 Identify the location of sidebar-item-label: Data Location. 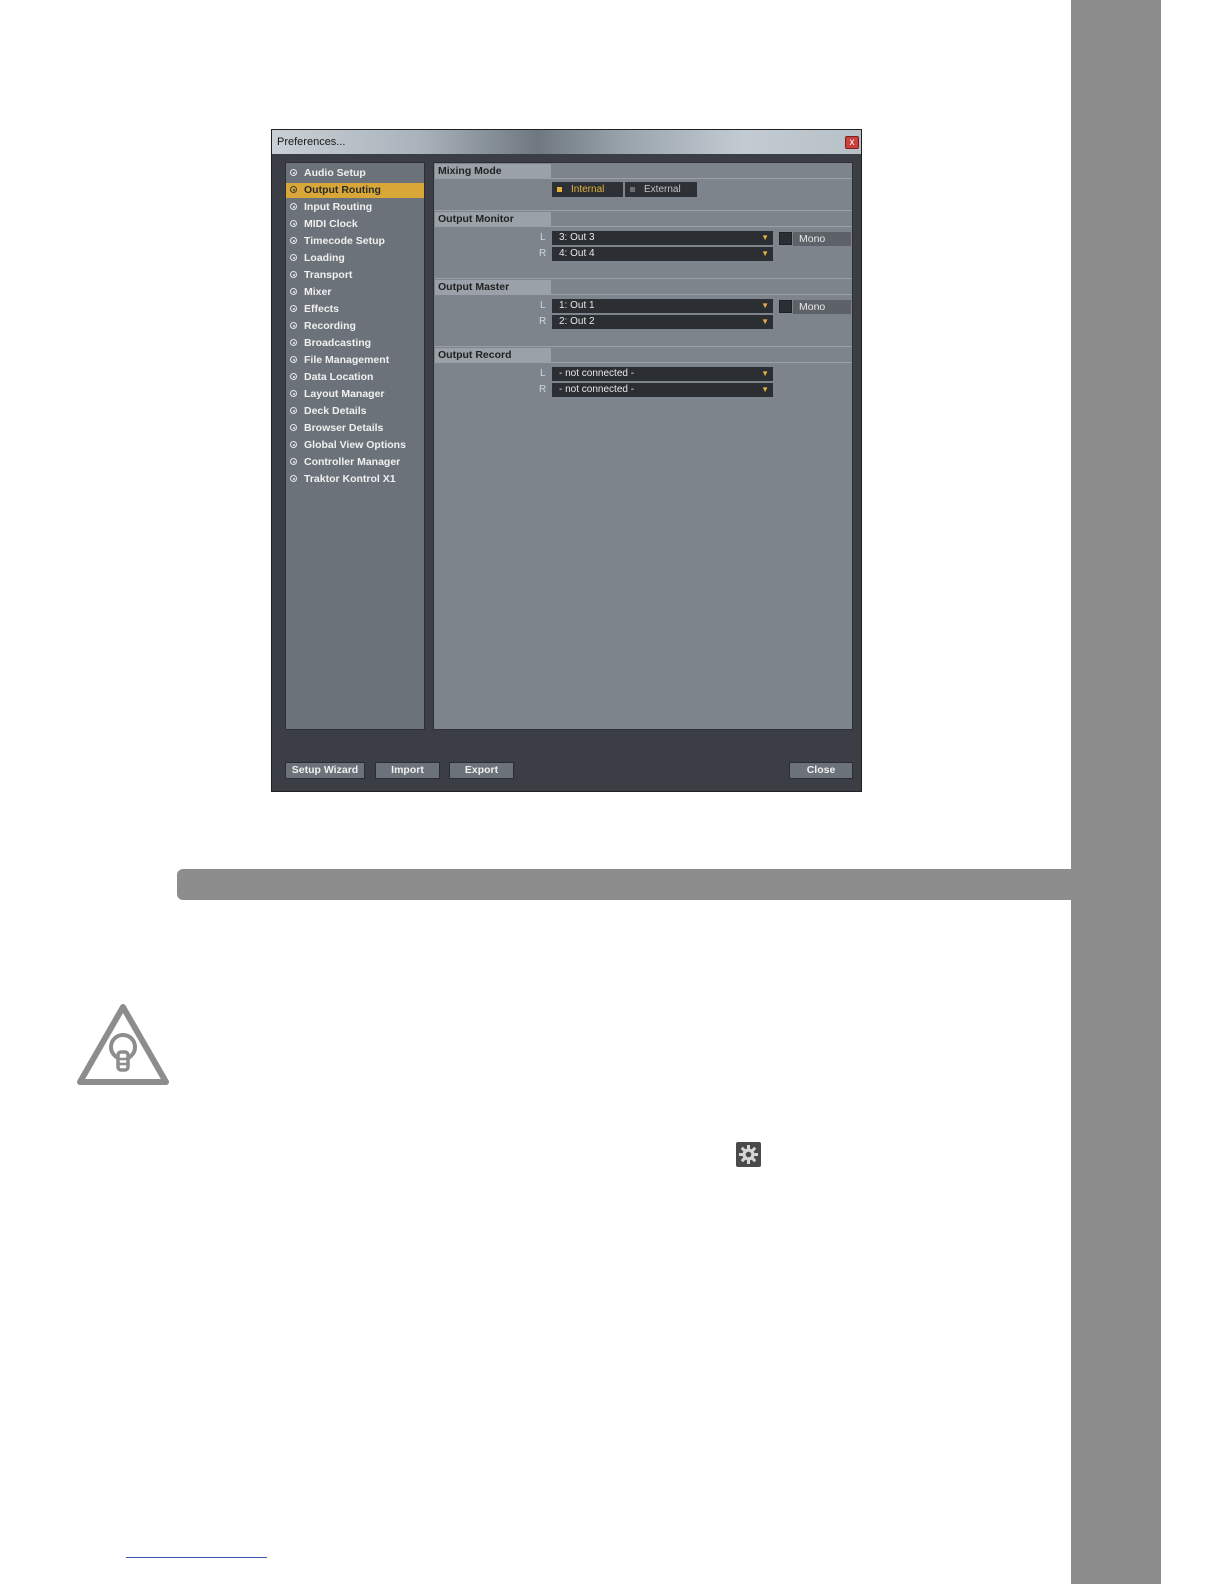
(339, 377).